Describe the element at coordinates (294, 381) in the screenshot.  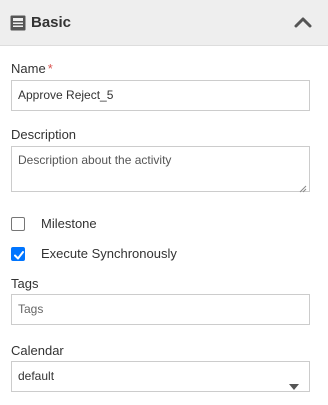
I see `caret-down-icon` at that location.